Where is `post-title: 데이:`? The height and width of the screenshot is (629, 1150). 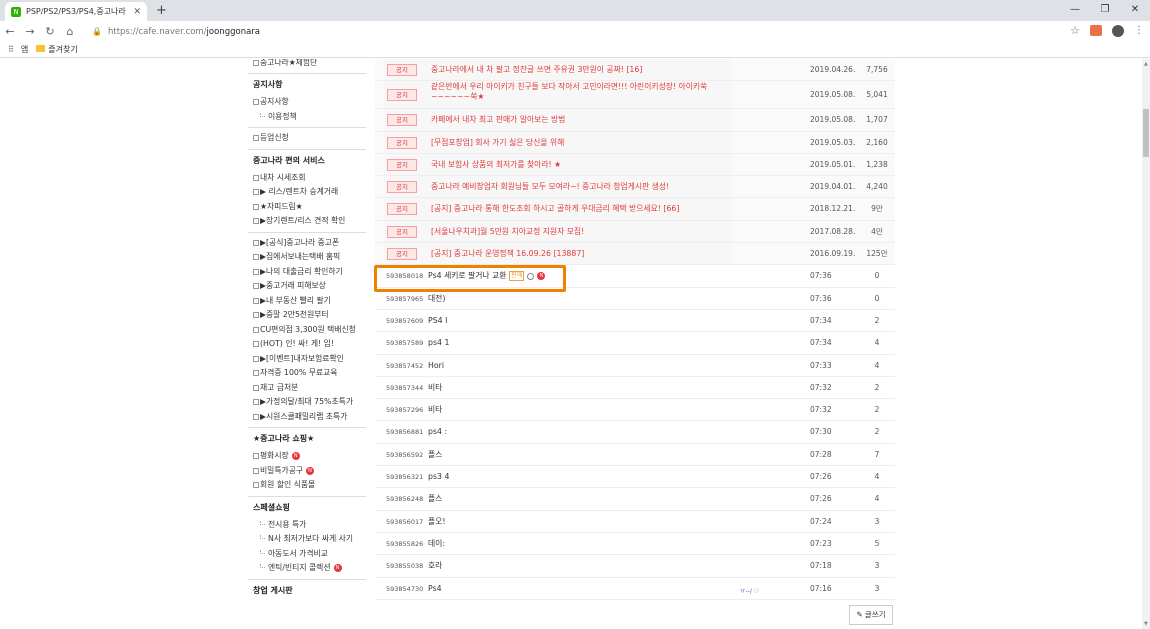
post-title: 데이: is located at coordinates (436, 544).